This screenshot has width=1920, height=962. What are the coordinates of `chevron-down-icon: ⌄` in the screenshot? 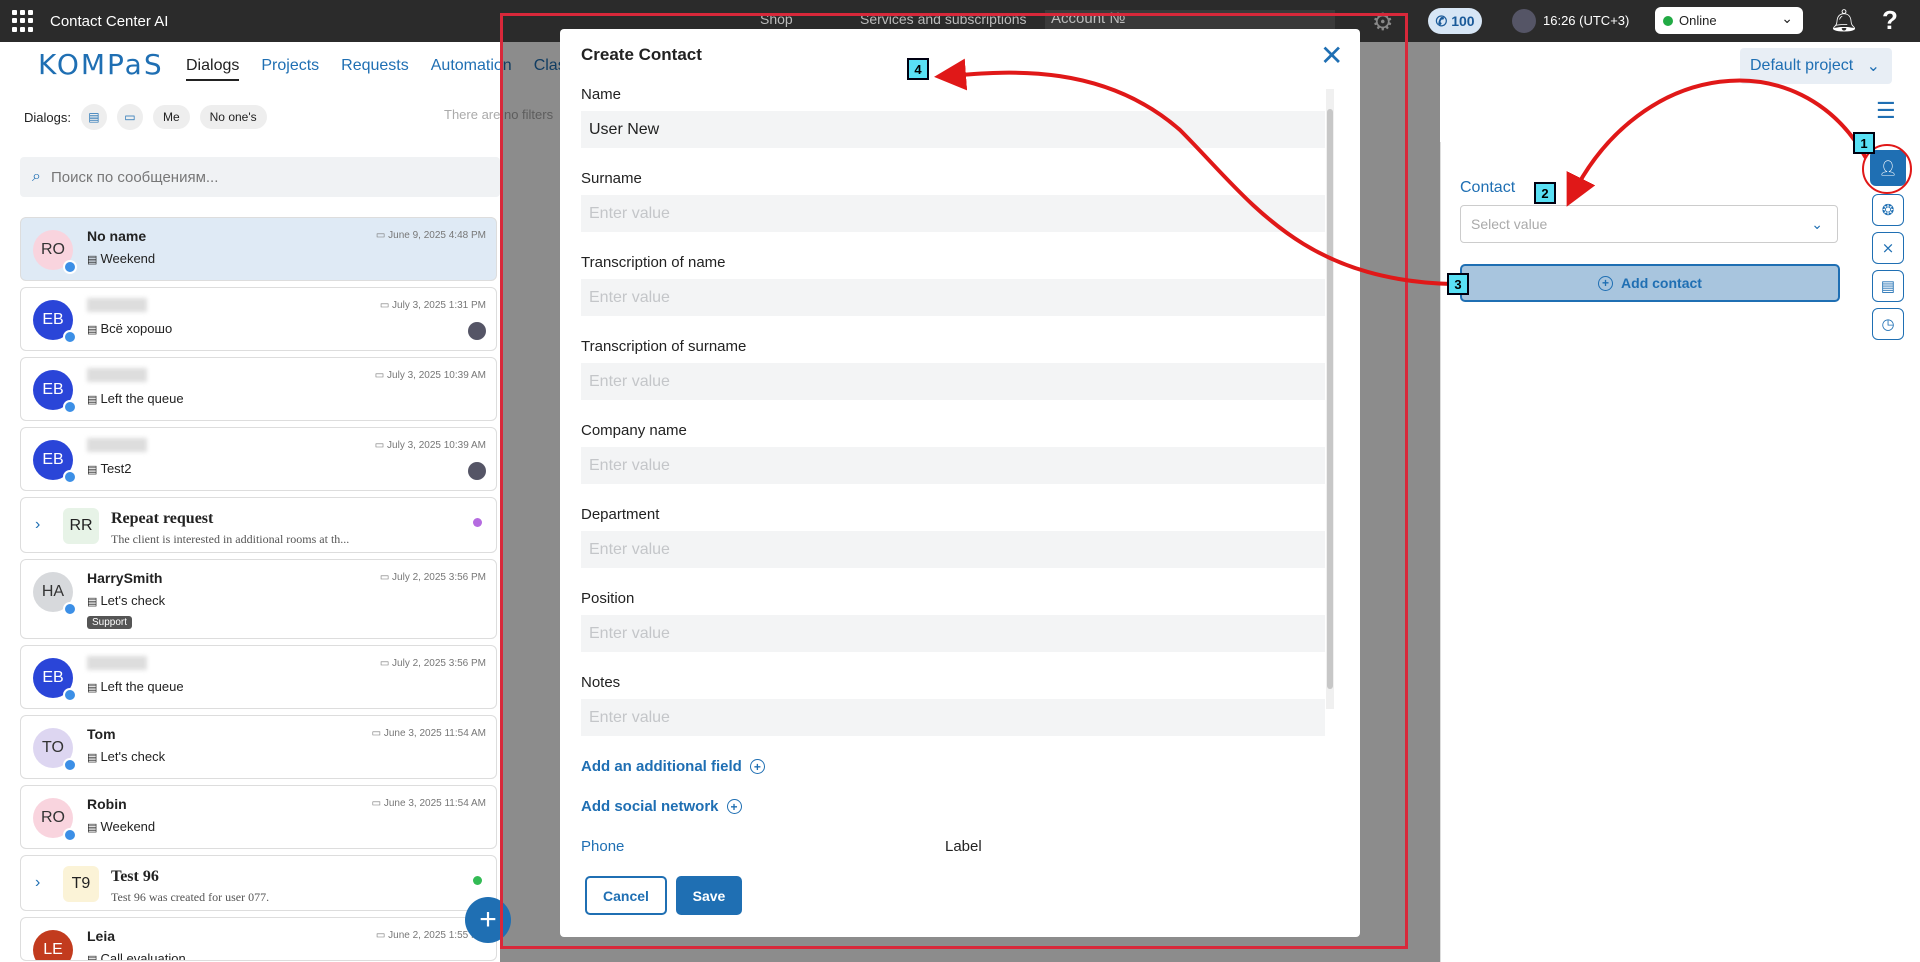 It's located at (1873, 66).